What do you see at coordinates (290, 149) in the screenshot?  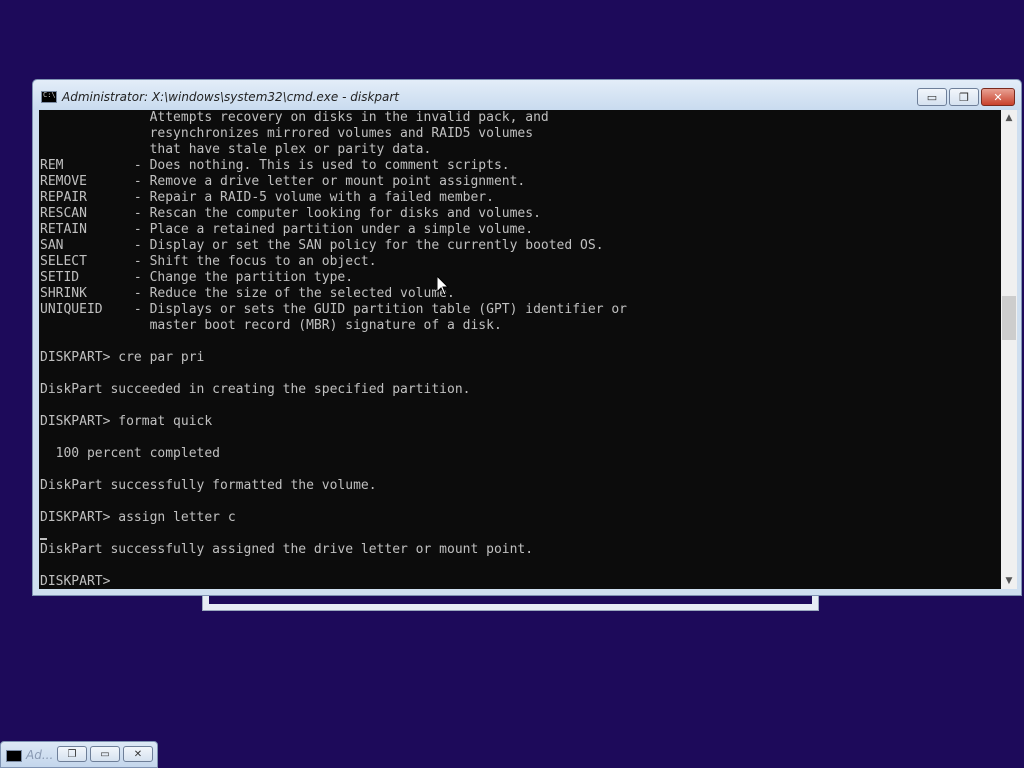 I see `console-line: that have stale plex or parity data.` at bounding box center [290, 149].